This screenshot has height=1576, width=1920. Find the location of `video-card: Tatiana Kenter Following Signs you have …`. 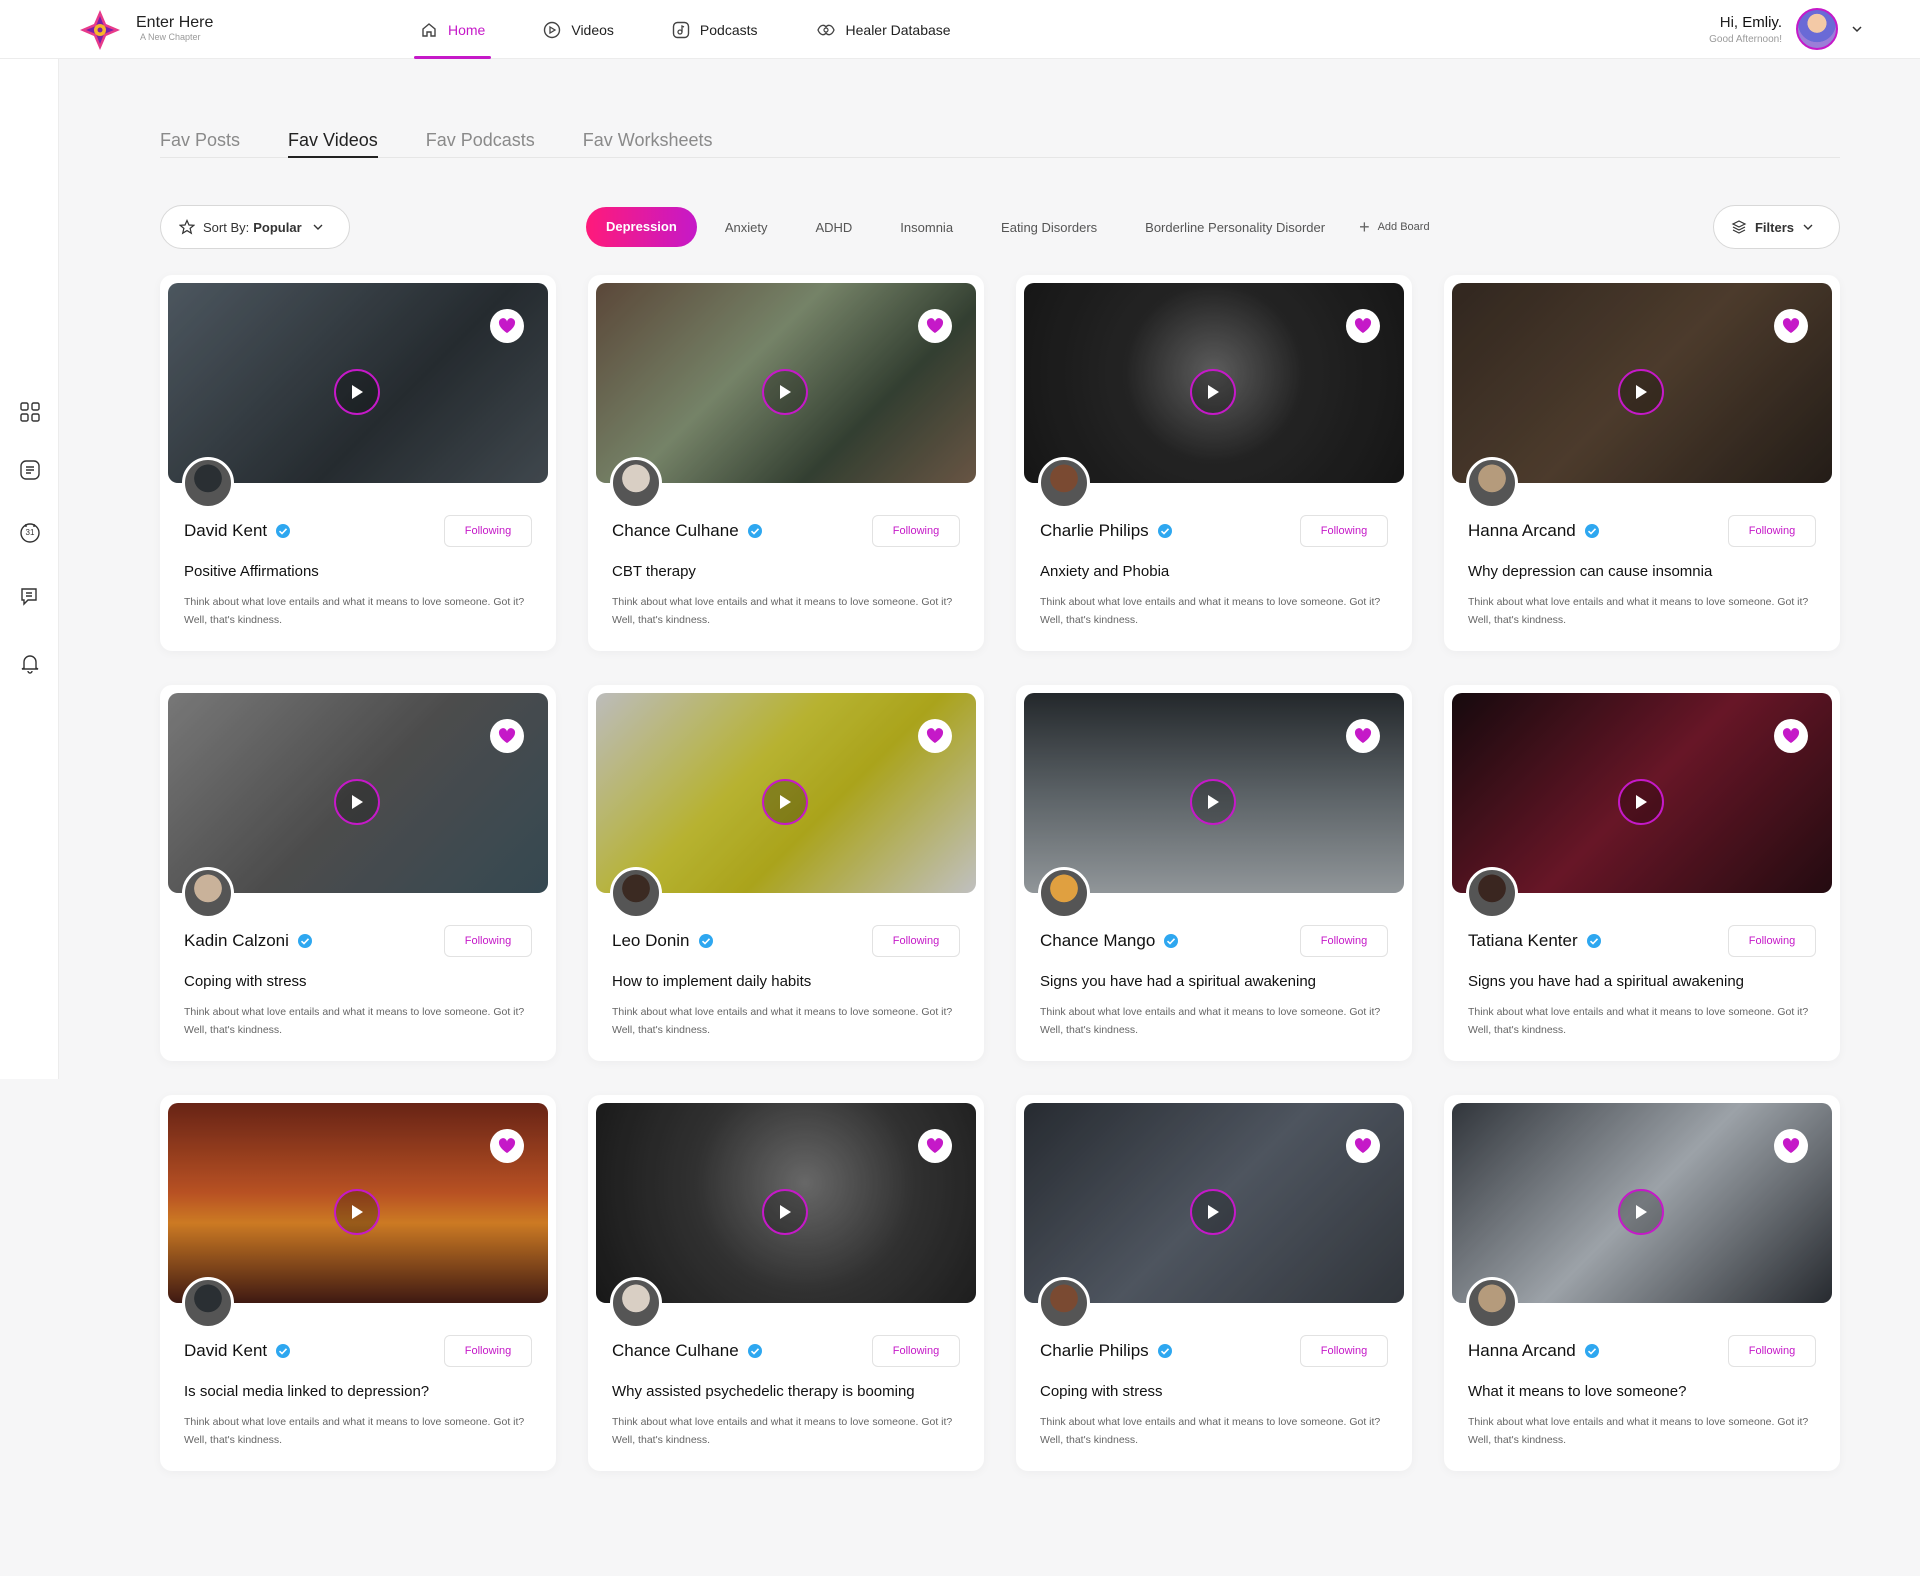

video-card: Tatiana Kenter Following Signs you have … is located at coordinates (1642, 873).